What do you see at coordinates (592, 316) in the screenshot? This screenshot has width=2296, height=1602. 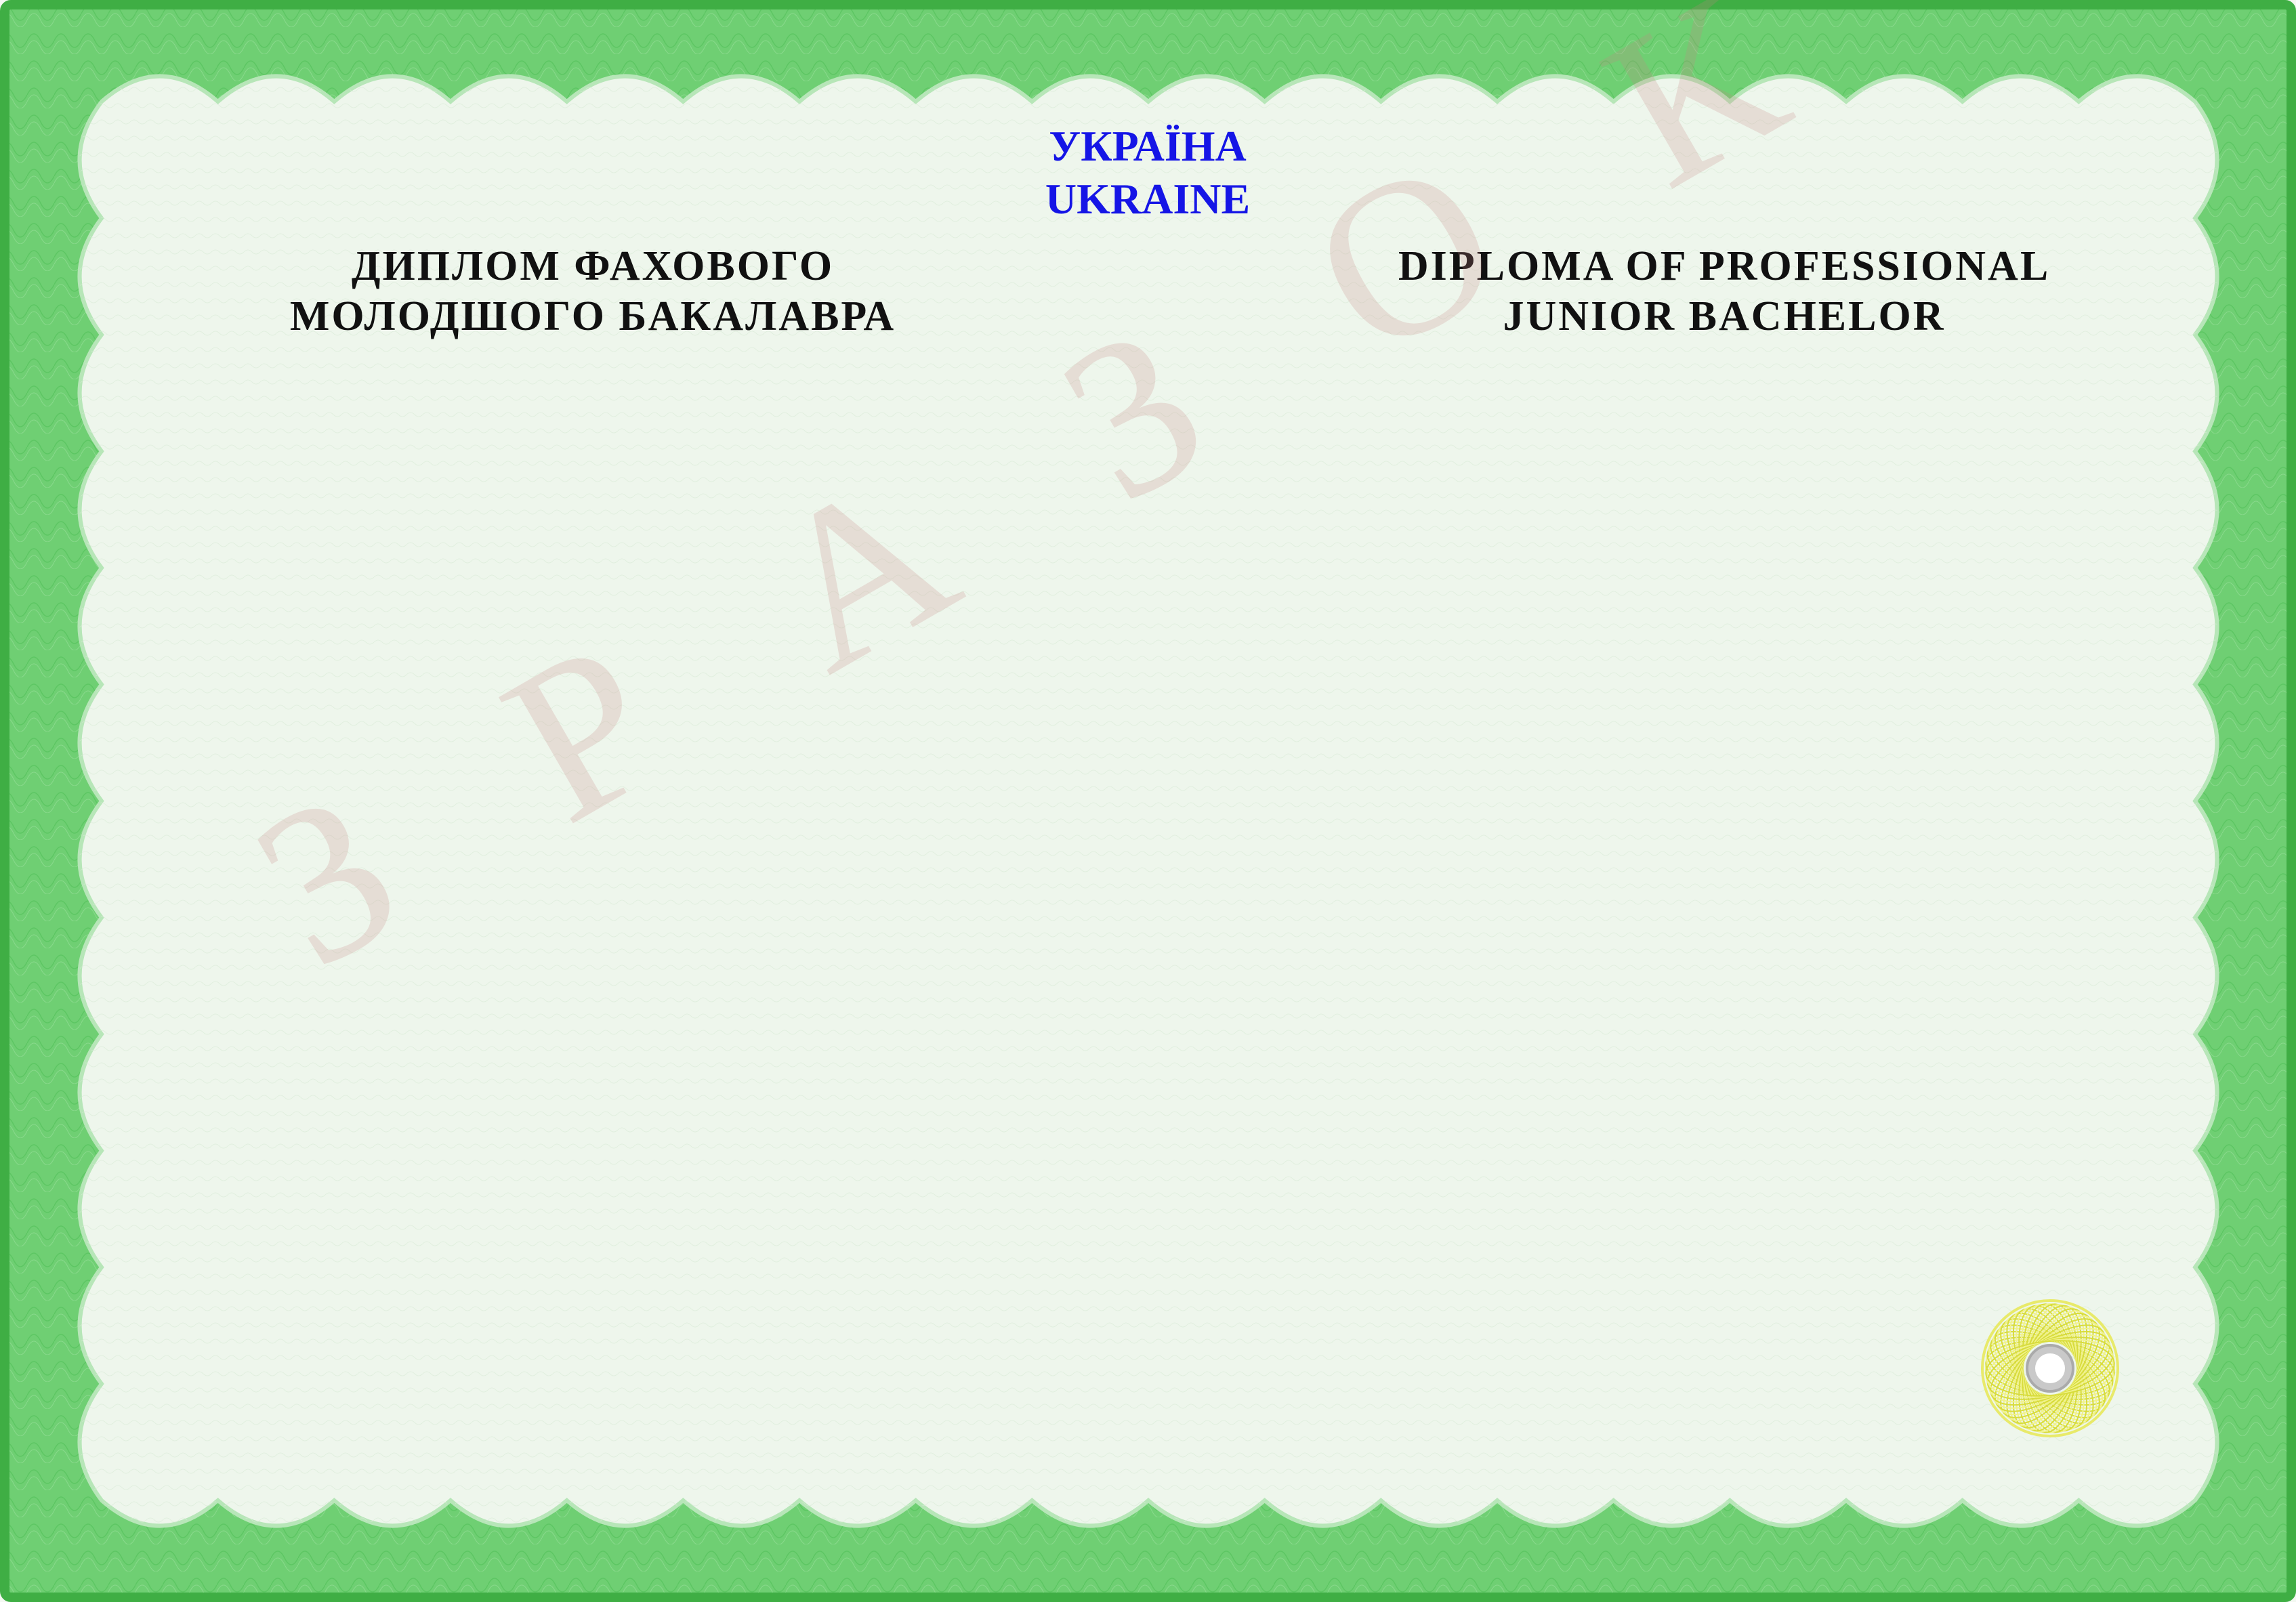 I see `diploma-title-uk-line2: МОЛОДШОГО БАКАЛАВРА` at bounding box center [592, 316].